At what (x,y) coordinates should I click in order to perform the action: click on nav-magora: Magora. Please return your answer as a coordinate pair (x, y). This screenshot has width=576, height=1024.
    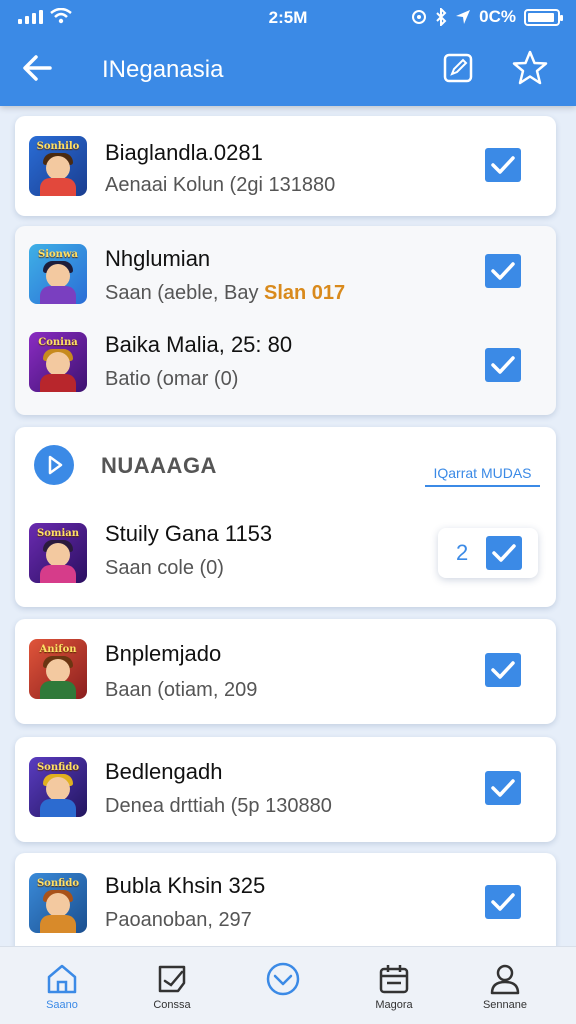
    Looking at the image, I should click on (394, 985).